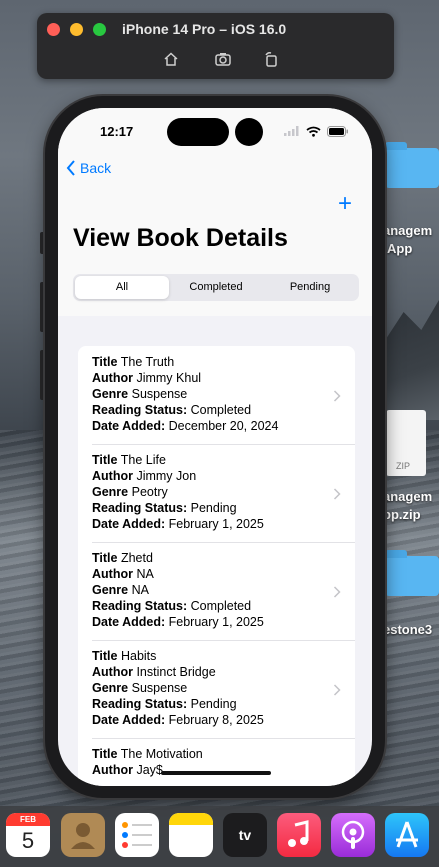 This screenshot has width=439, height=867. Describe the element at coordinates (149, 492) in the screenshot. I see `book-genre: Peotry` at that location.